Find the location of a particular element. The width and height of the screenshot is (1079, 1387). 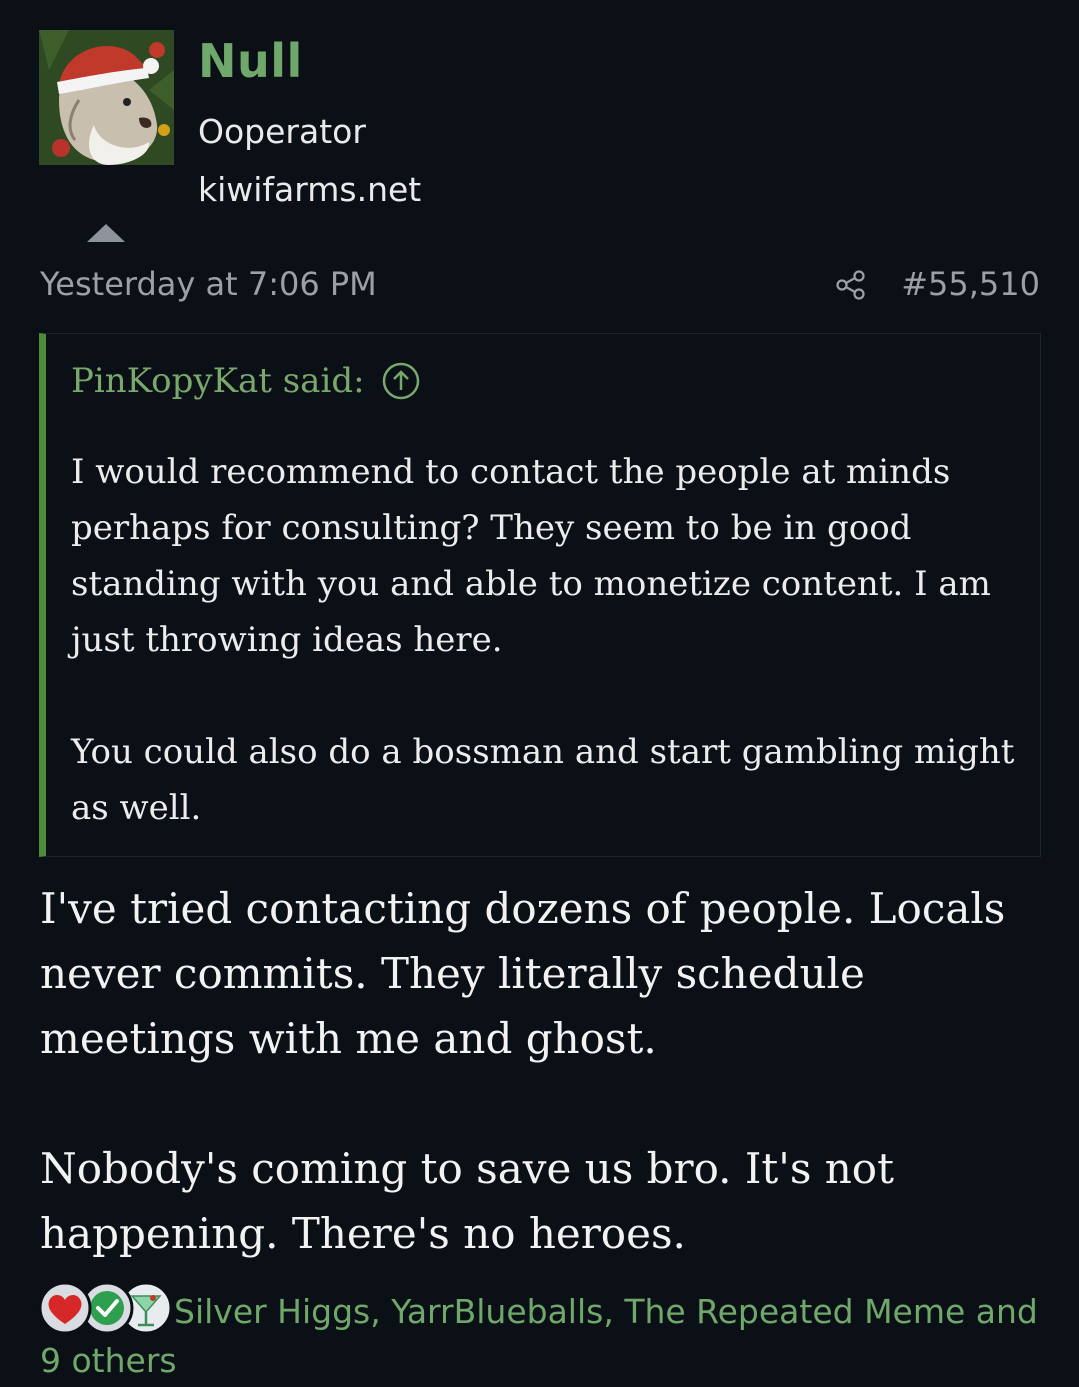

avatar is located at coordinates (106, 97).